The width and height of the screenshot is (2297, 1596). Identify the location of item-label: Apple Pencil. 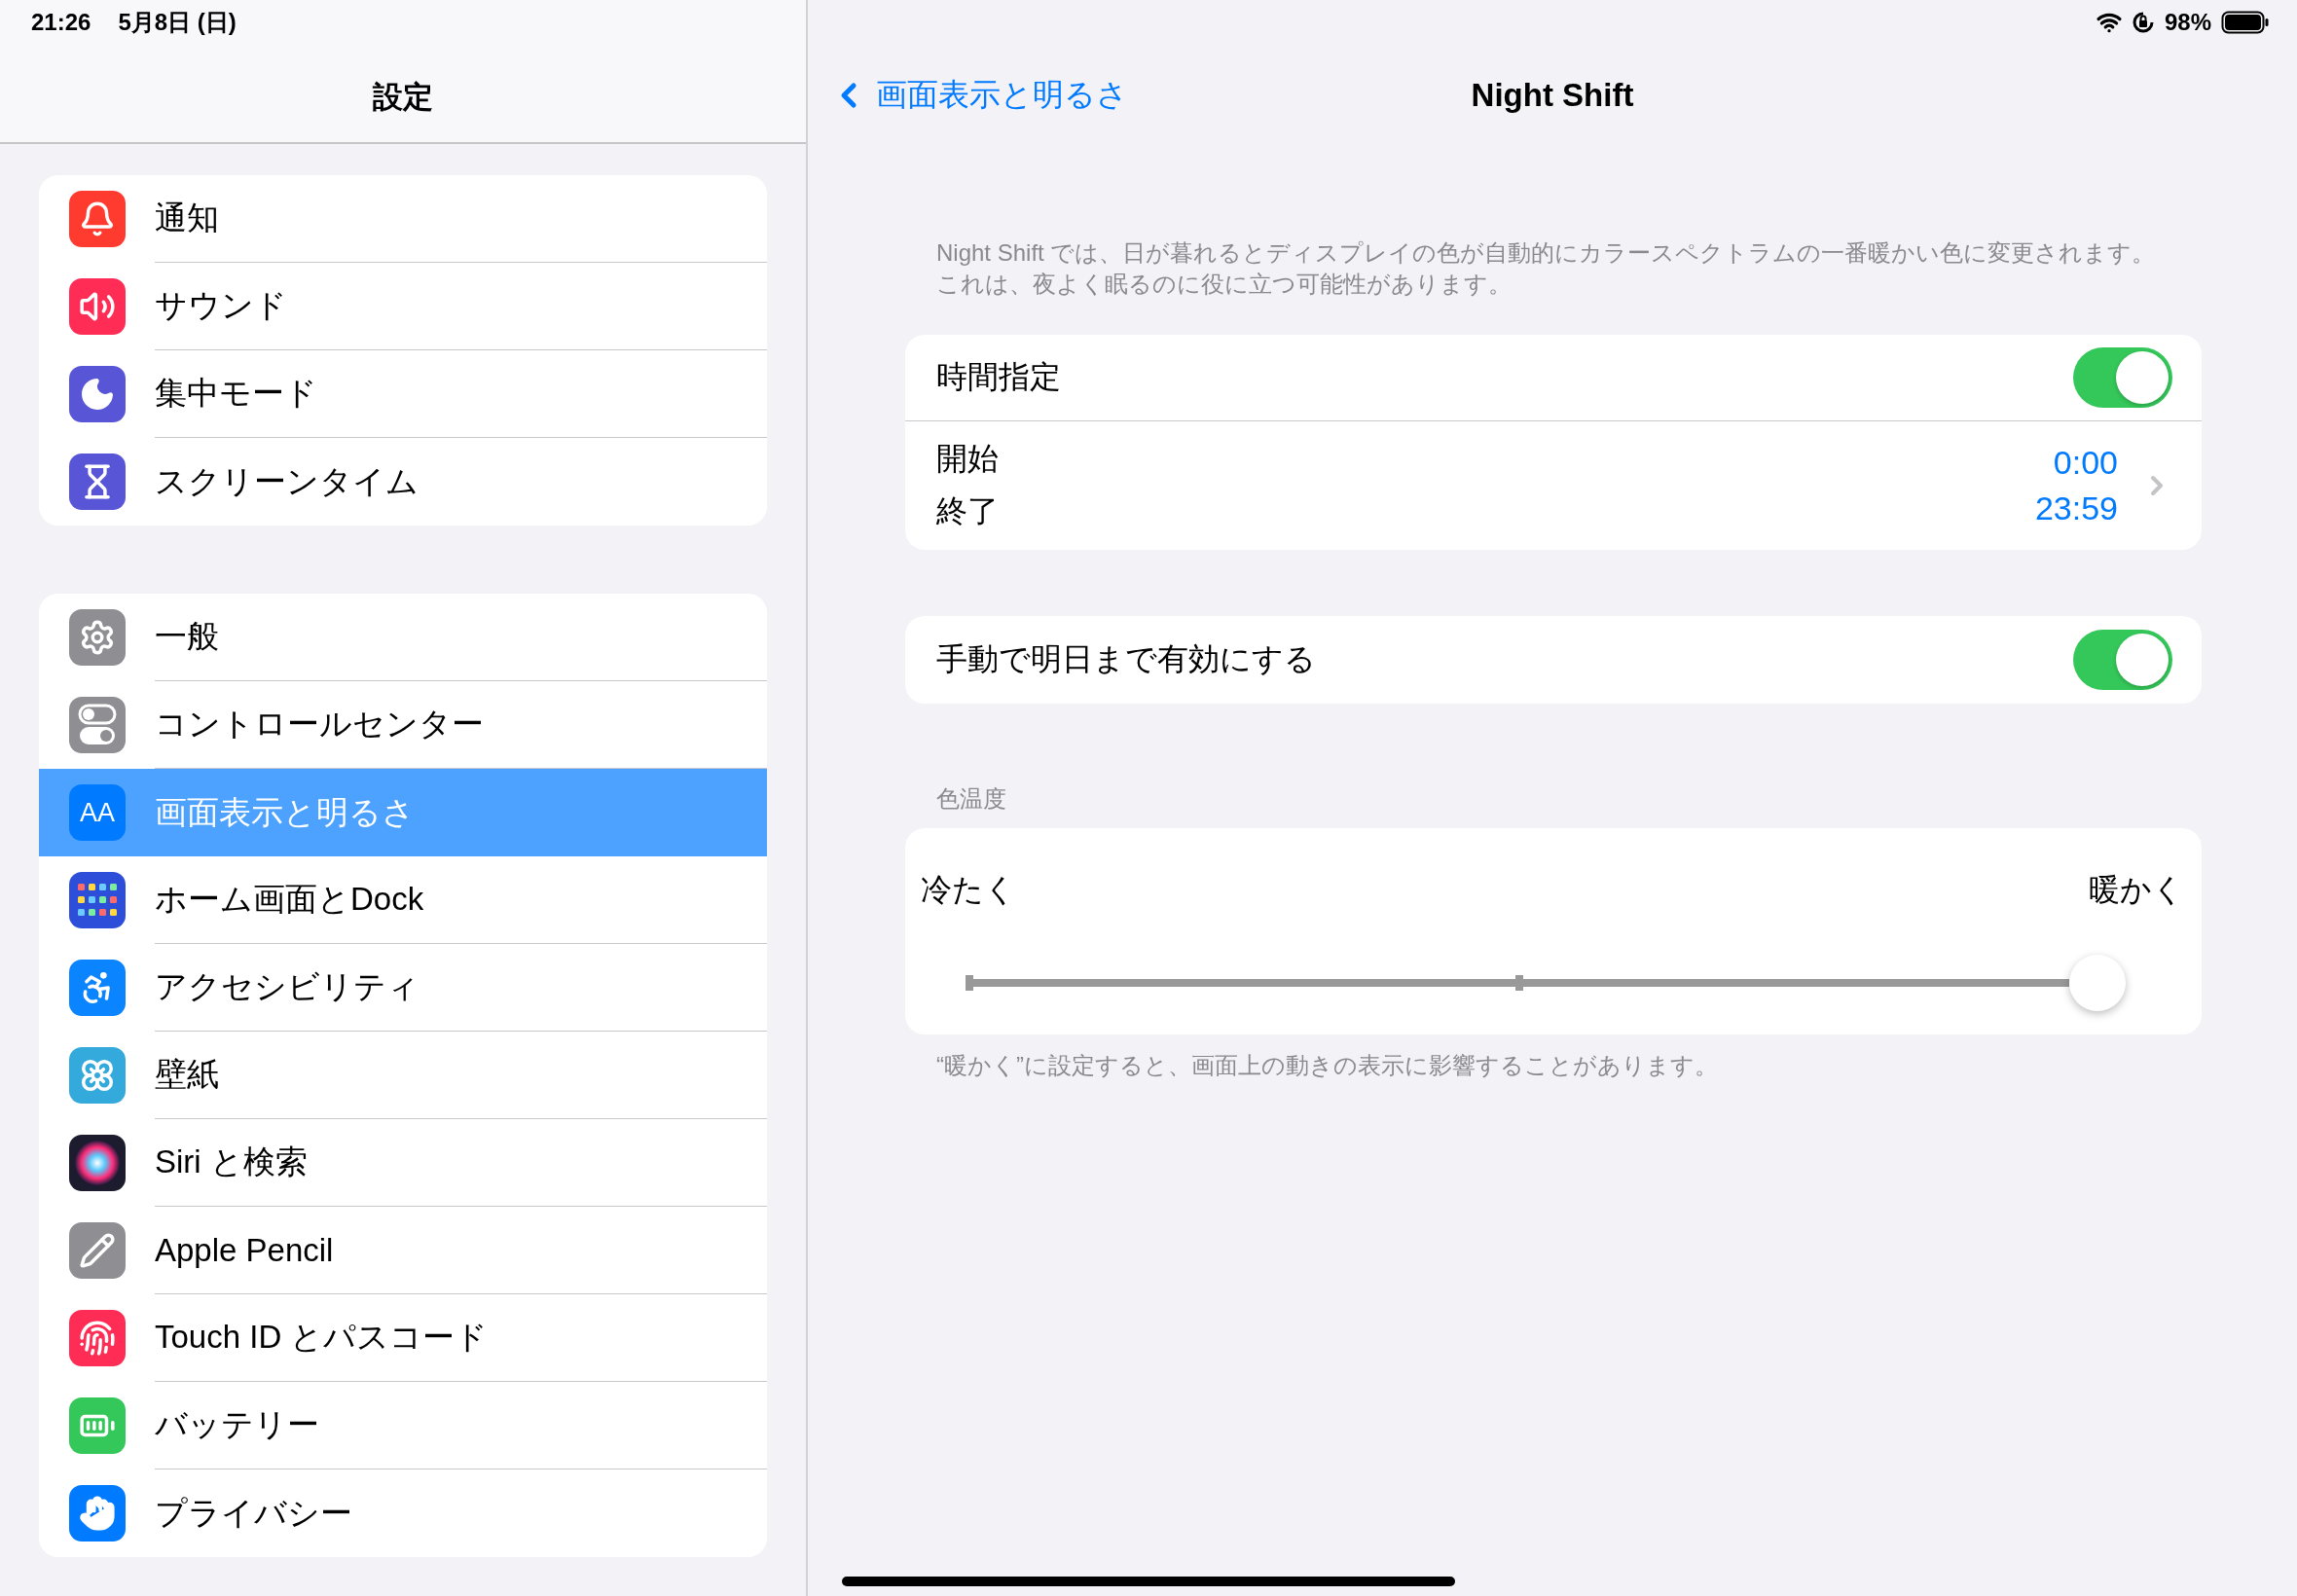
(245, 1250).